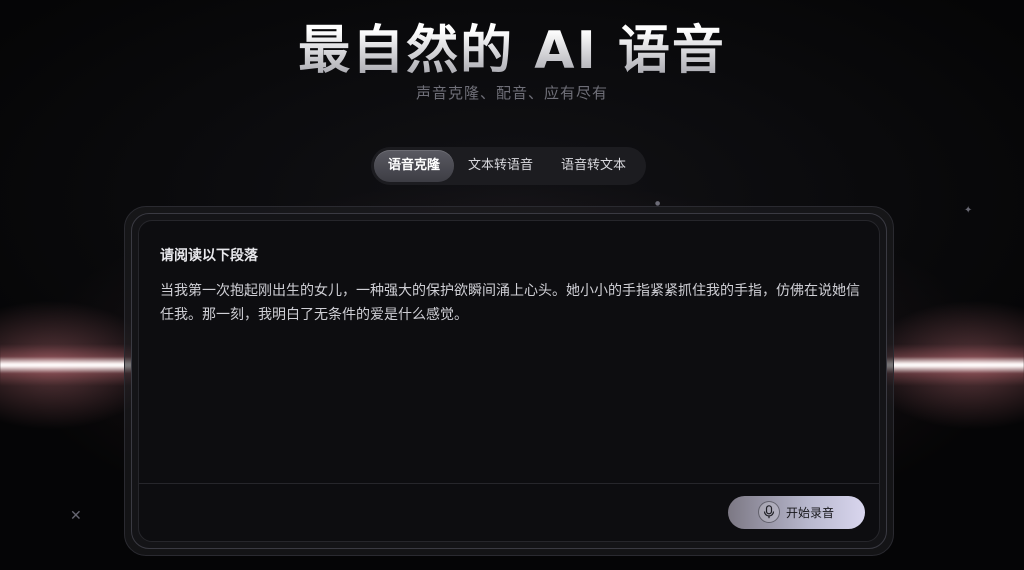 This screenshot has width=1024, height=570. Describe the element at coordinates (949, 365) in the screenshot. I see `light-beam-right` at that location.